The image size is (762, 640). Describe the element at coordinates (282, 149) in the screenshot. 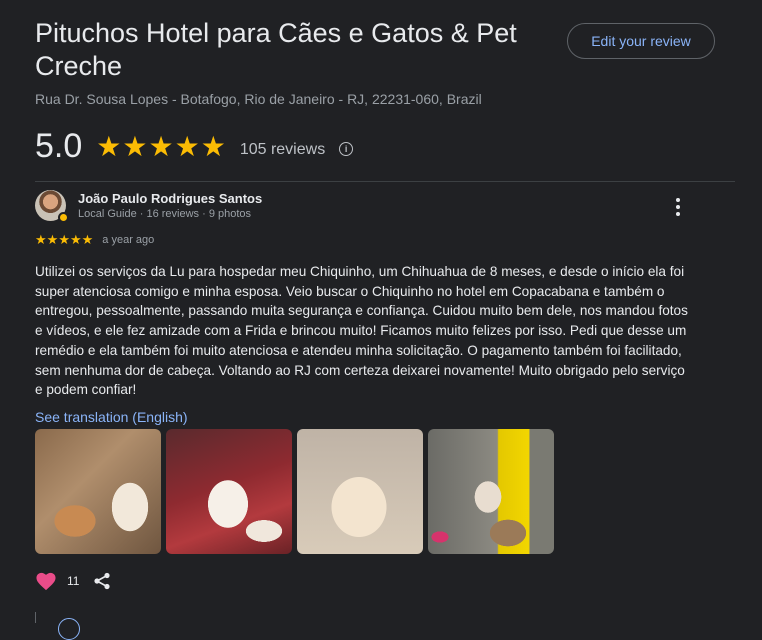

I see `review-count: 105 reviews` at that location.